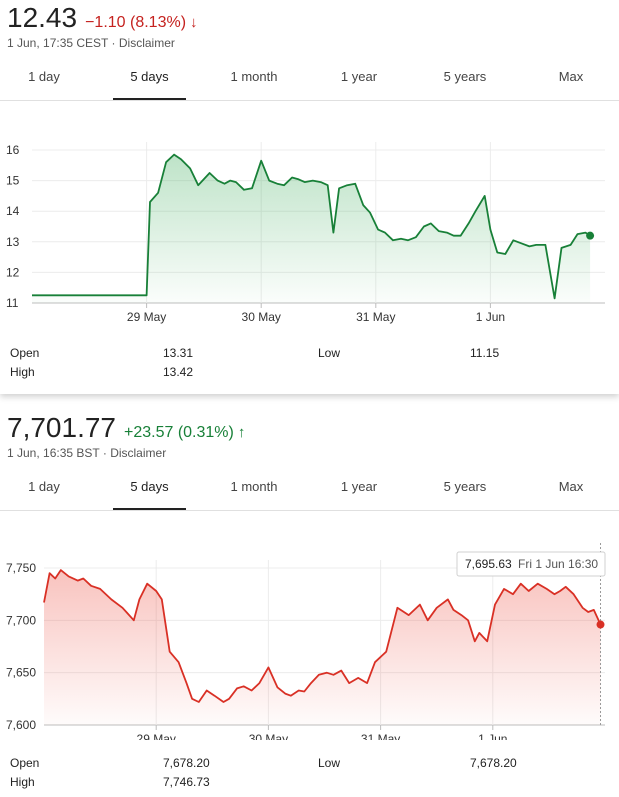  Describe the element at coordinates (179, 432) in the screenshot. I see `price-change: +23.57 (0.31%)` at that location.